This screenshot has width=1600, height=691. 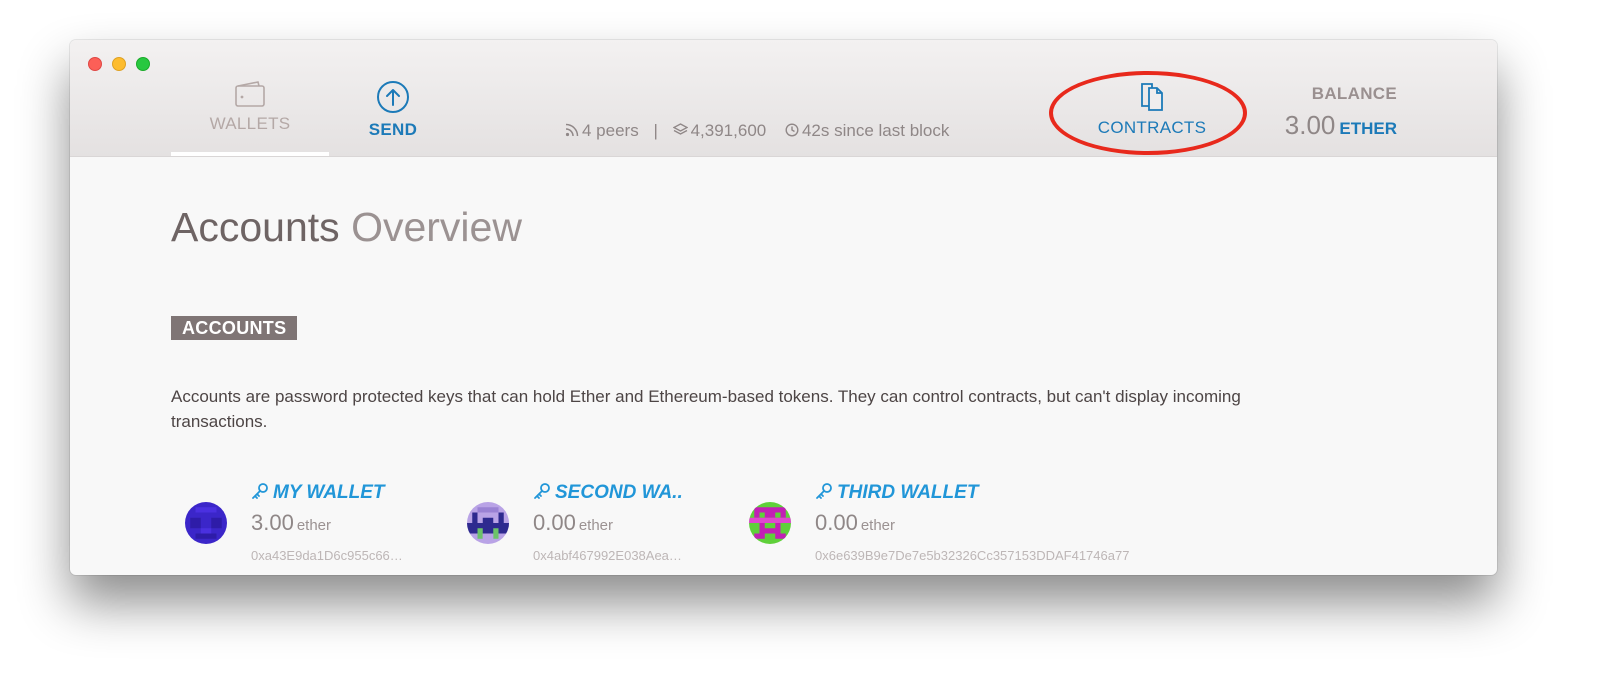 I want to click on arrow-up-circle-icon, so click(x=393, y=97).